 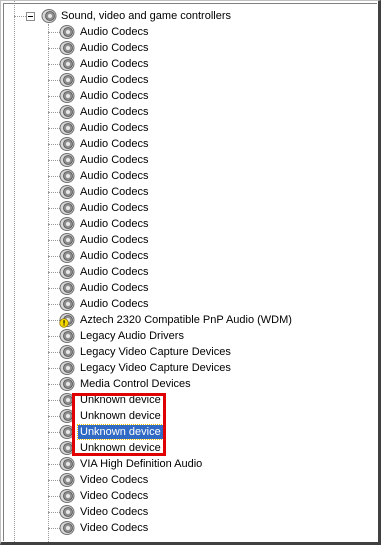 I want to click on device-label: Legacy Audio Drivers, so click(x=132, y=336).